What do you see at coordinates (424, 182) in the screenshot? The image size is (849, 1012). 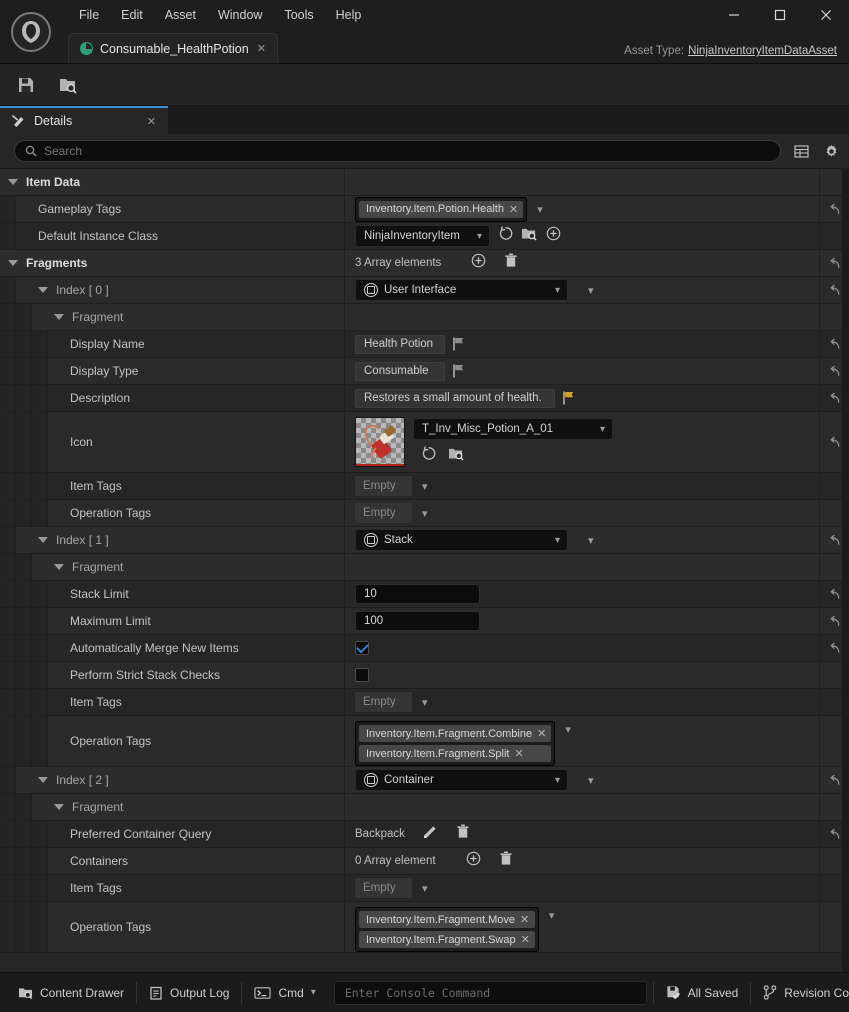 I see `tree-row-item-data: Item Data` at bounding box center [424, 182].